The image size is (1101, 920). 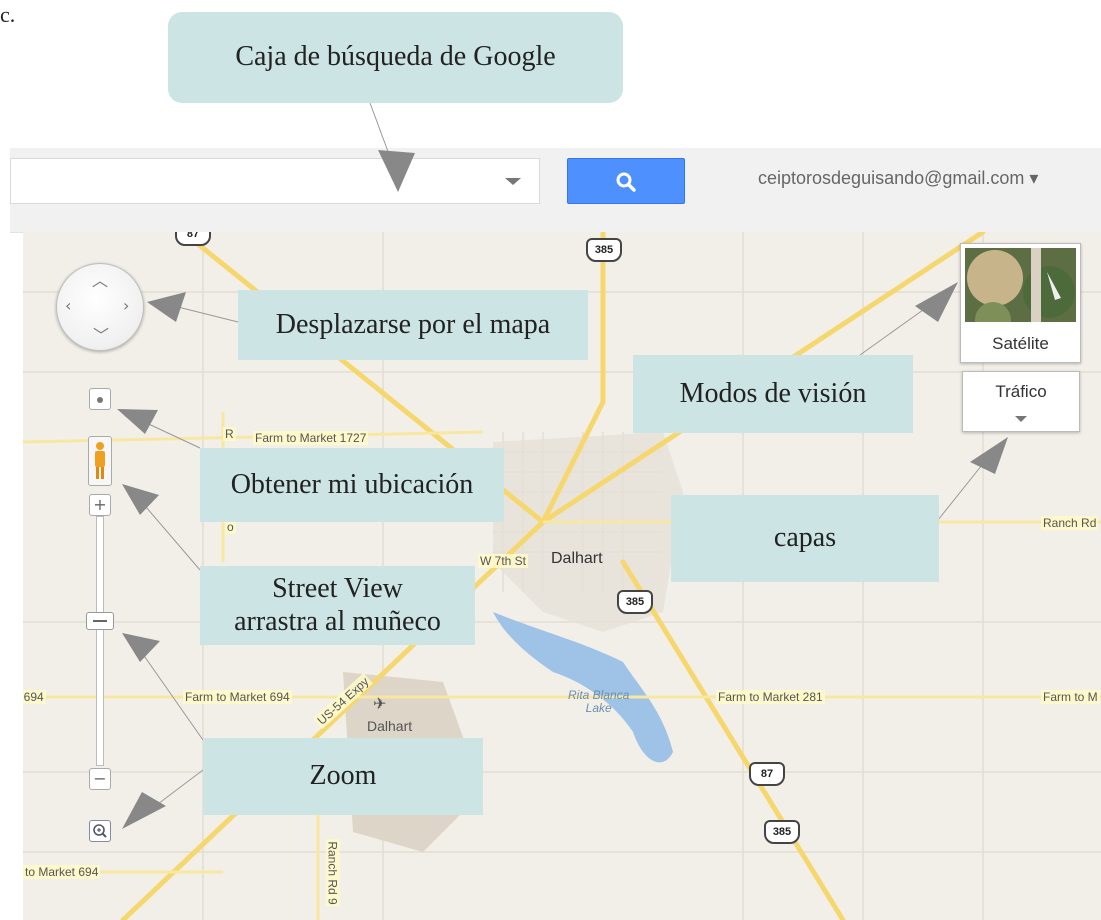 What do you see at coordinates (275, 181) in the screenshot?
I see `search-input` at bounding box center [275, 181].